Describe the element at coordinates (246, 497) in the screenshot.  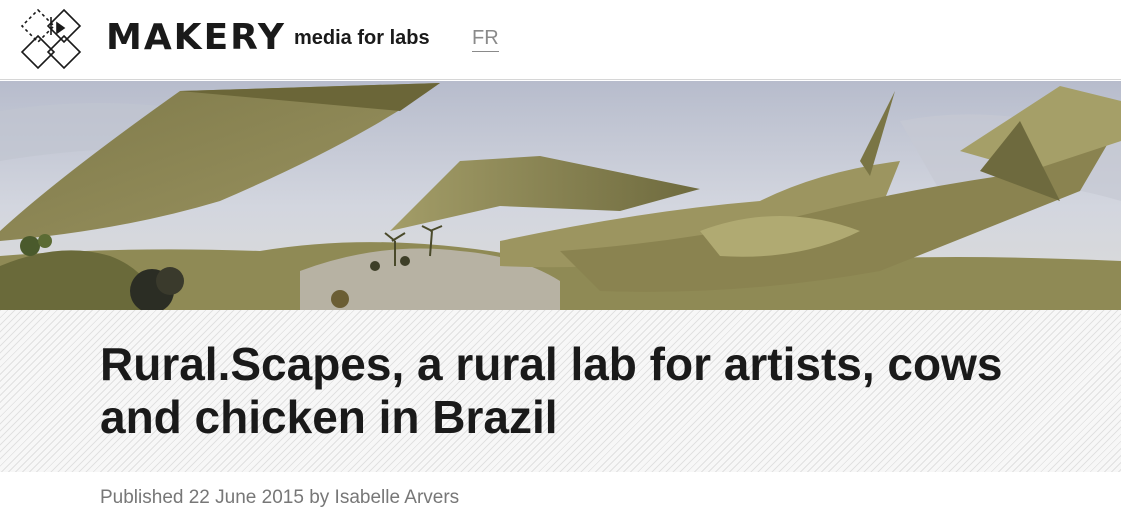
I see `publish-date: 22 June 2015` at that location.